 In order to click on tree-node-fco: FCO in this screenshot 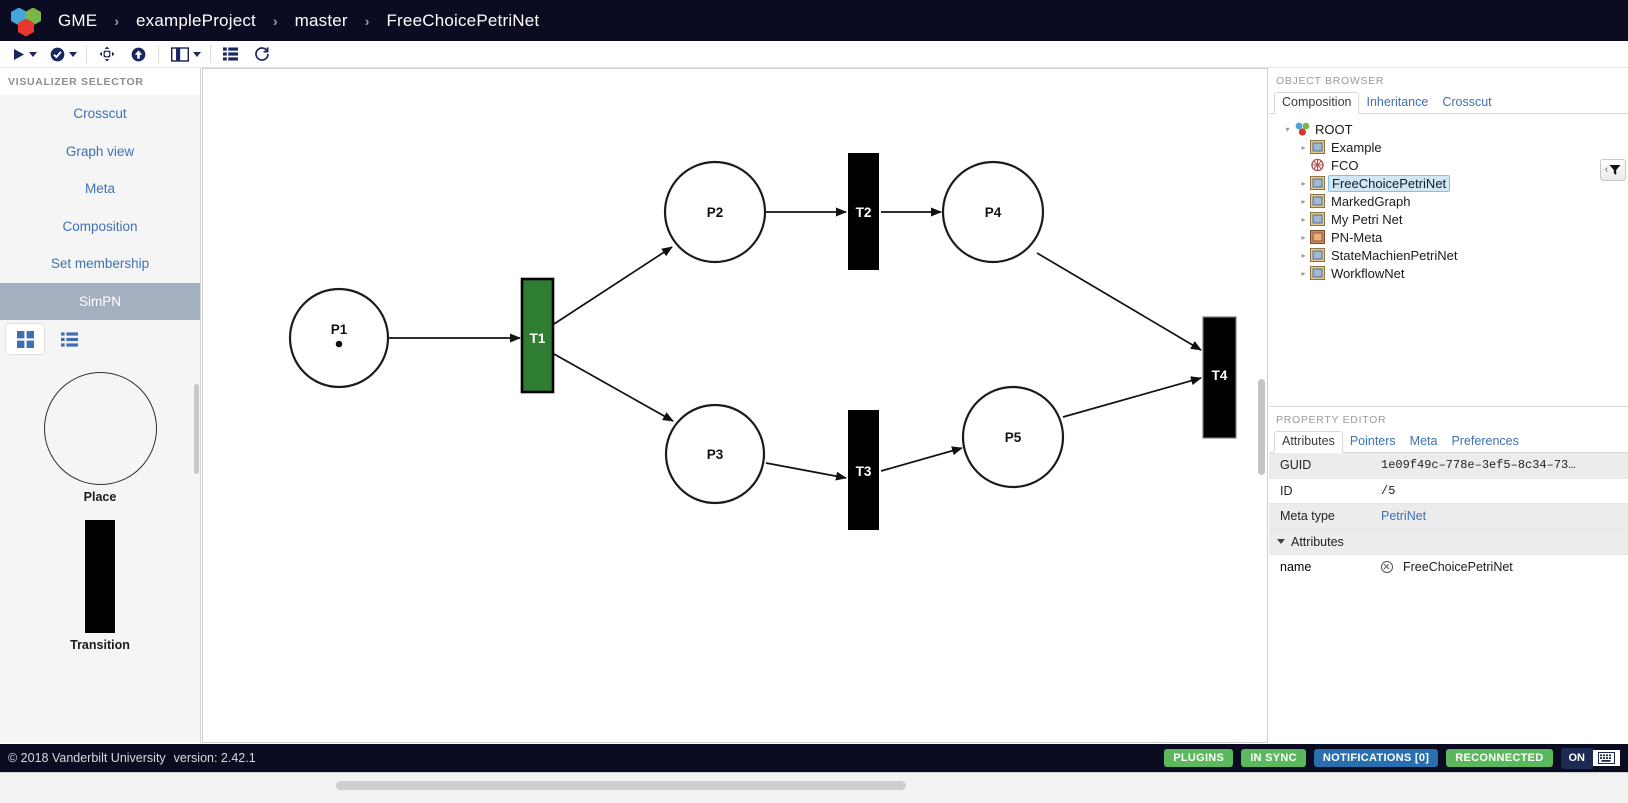, I will do `click(1450, 165)`.